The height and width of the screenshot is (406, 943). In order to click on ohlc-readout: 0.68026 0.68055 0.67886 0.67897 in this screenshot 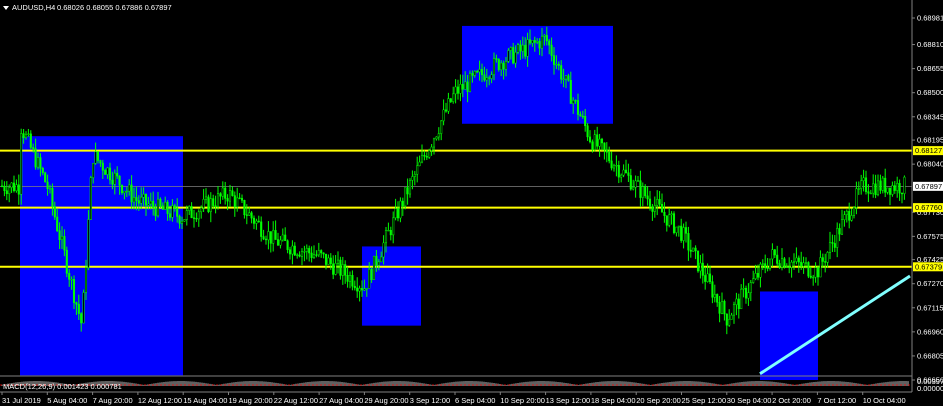, I will do `click(114, 7)`.